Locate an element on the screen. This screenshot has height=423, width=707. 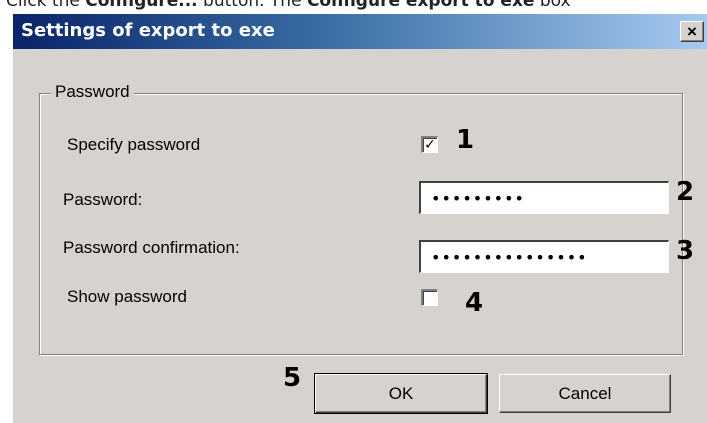
specify-password-label: Specify password is located at coordinates (134, 144).